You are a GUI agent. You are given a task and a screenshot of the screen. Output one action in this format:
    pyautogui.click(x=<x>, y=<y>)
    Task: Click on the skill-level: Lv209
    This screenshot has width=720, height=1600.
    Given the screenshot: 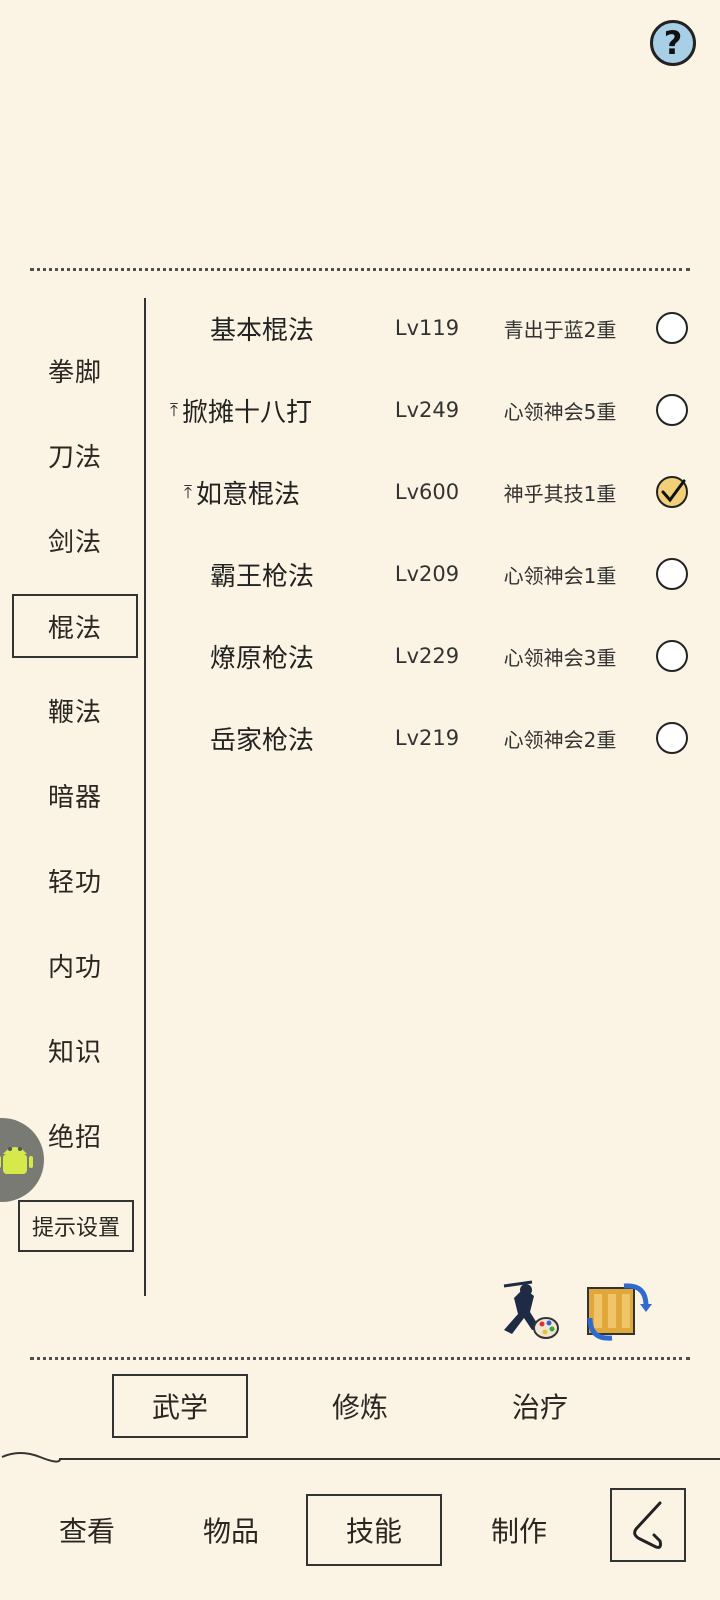 What is the action you would take?
    pyautogui.click(x=427, y=574)
    